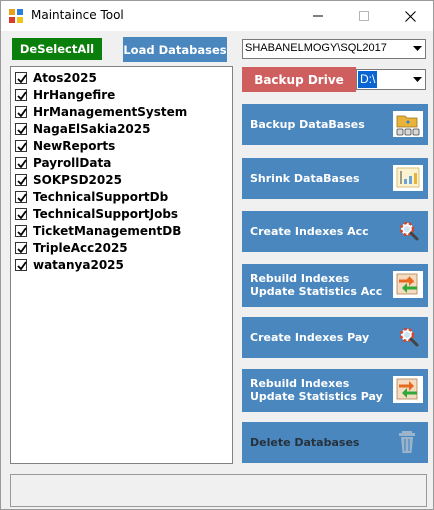  I want to click on database-backup-icon, so click(408, 124).